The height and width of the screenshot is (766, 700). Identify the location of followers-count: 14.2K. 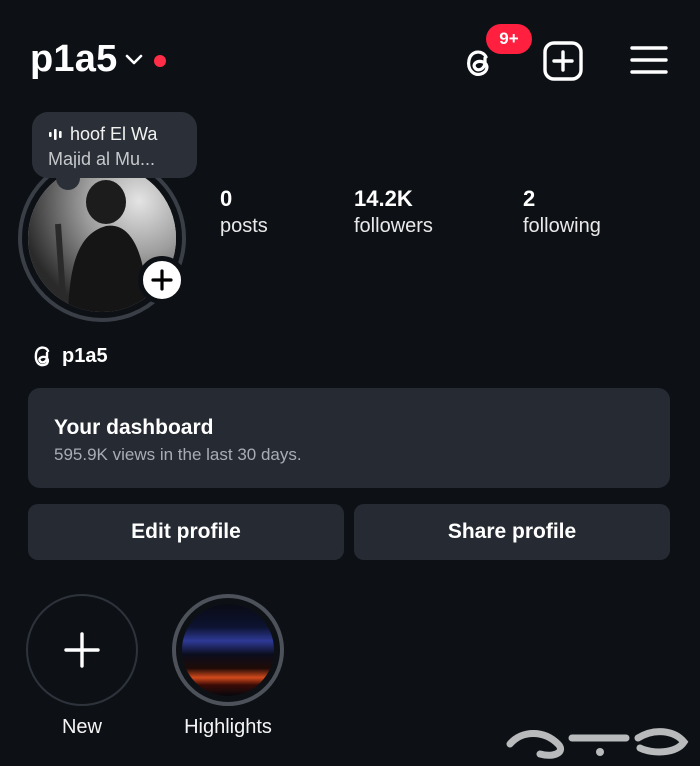
(383, 198).